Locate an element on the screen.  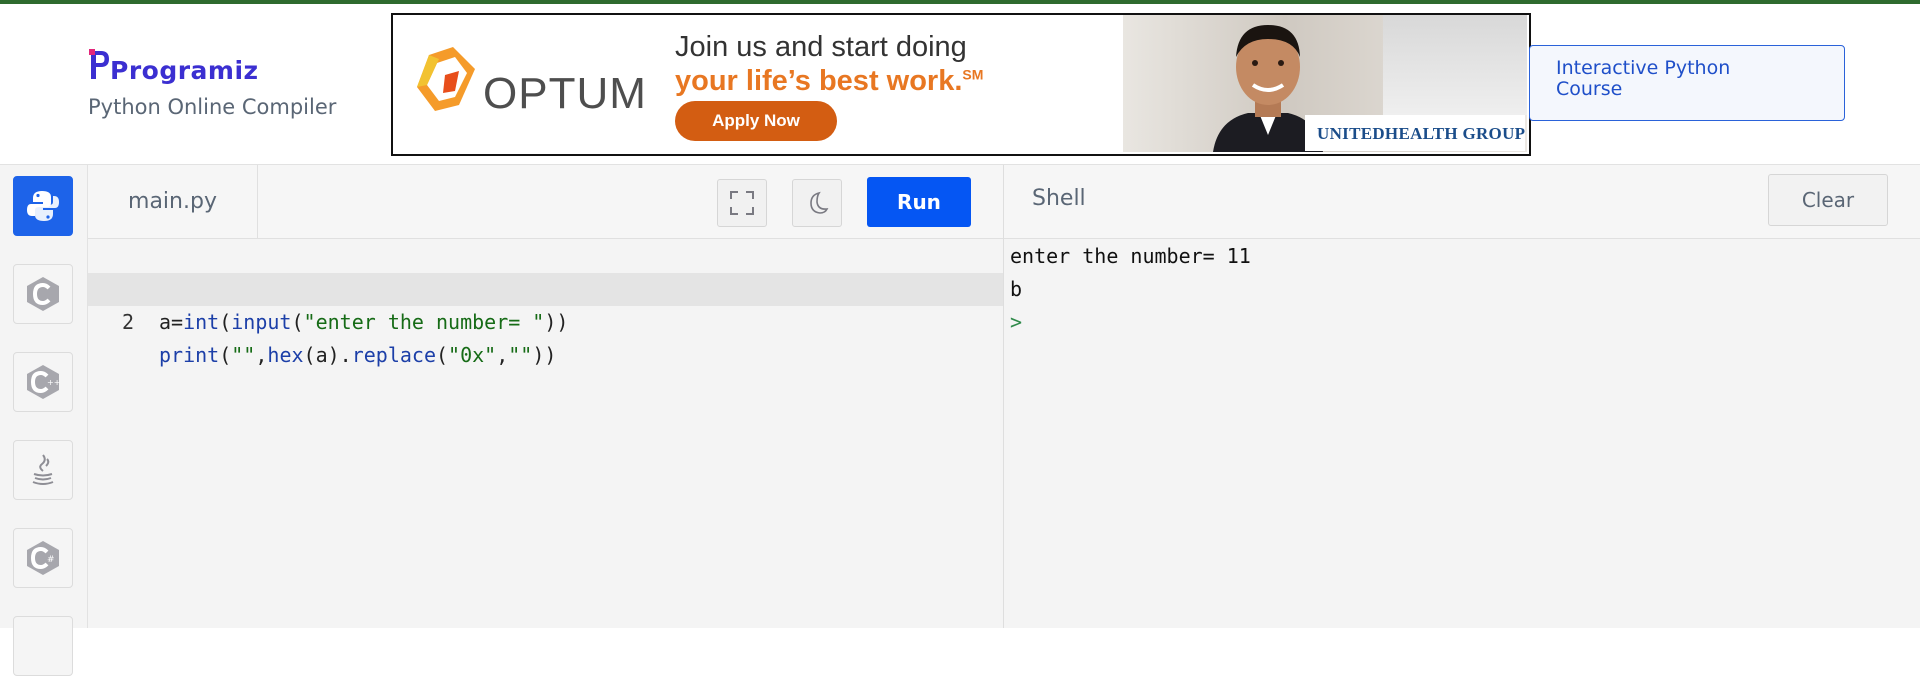
ad-photo-window is located at coordinates (1455, 65).